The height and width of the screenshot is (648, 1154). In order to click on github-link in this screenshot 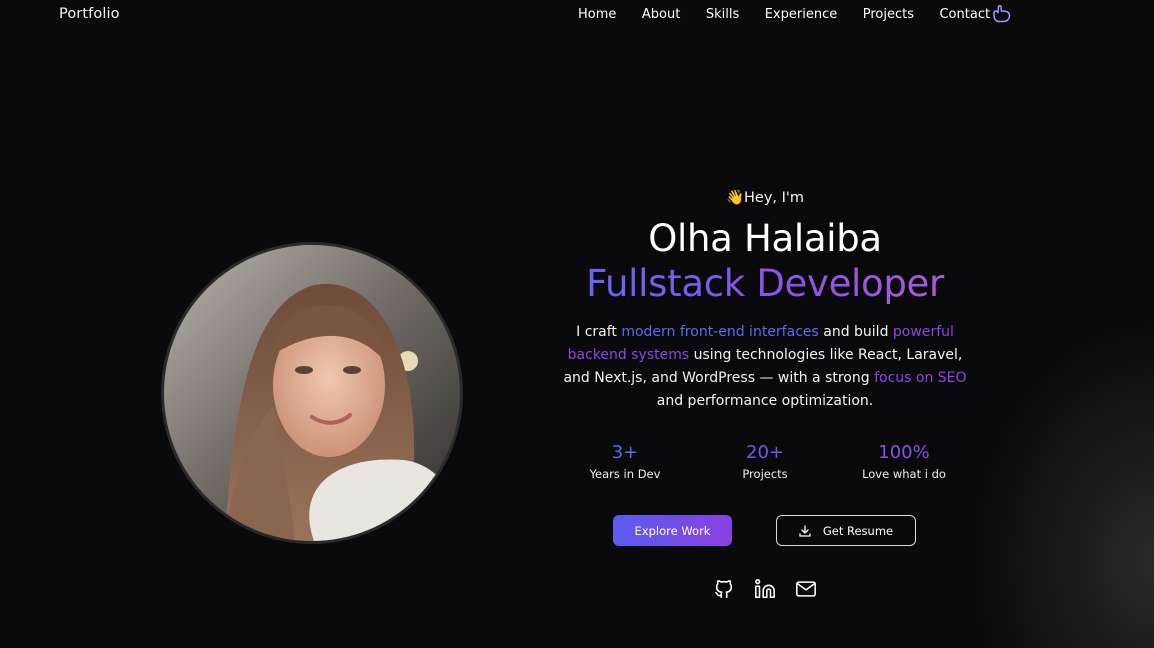, I will do `click(724, 589)`.